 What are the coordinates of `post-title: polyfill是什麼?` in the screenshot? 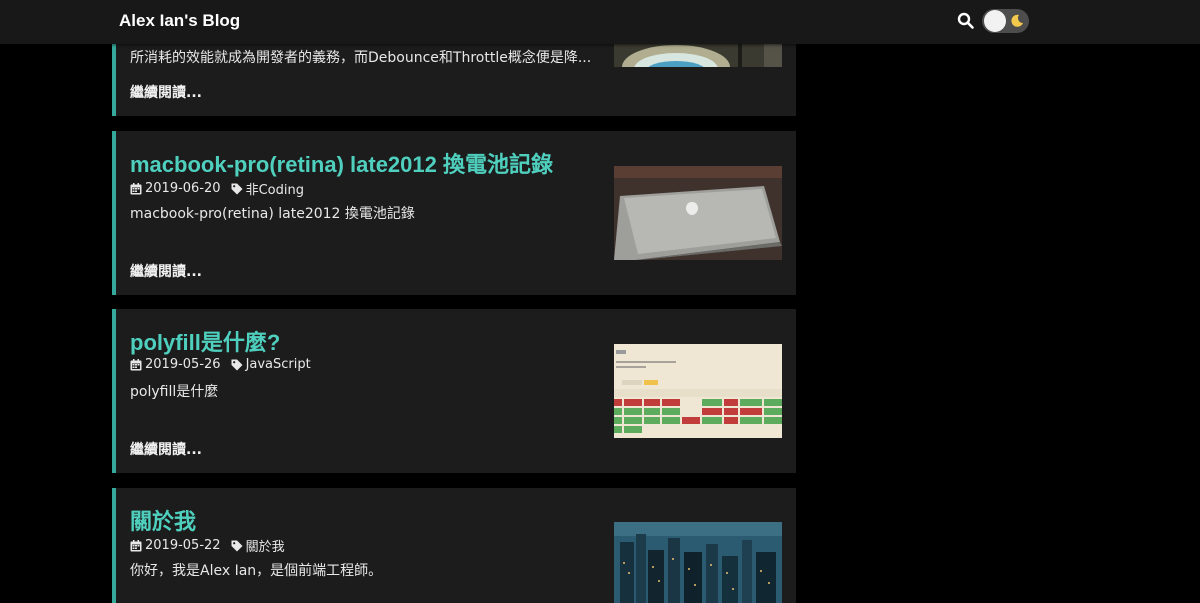 It's located at (205, 341).